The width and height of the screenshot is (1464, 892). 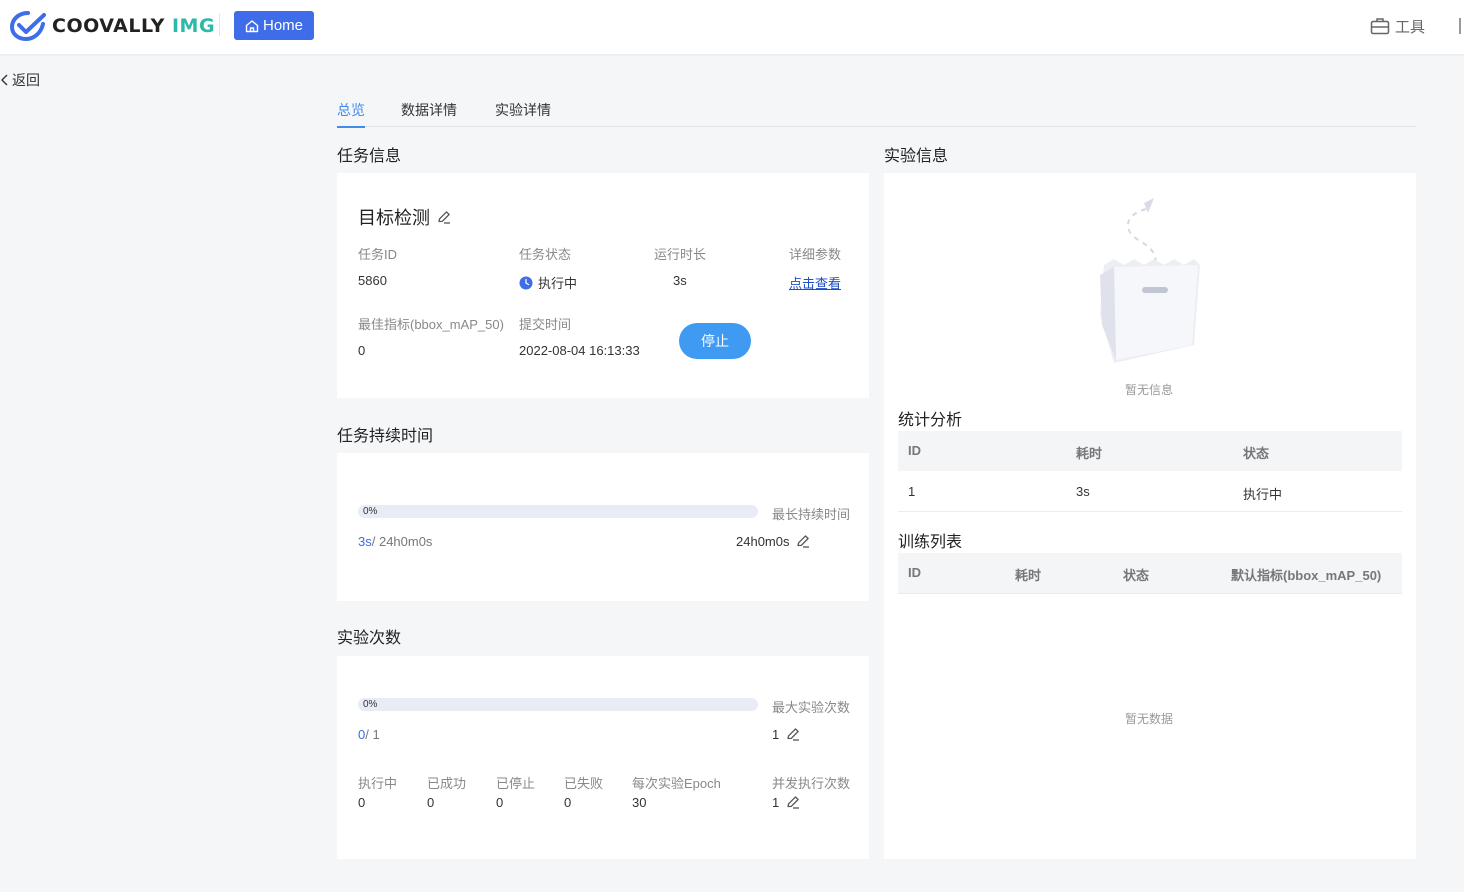 I want to click on header-divider, so click(x=219, y=25).